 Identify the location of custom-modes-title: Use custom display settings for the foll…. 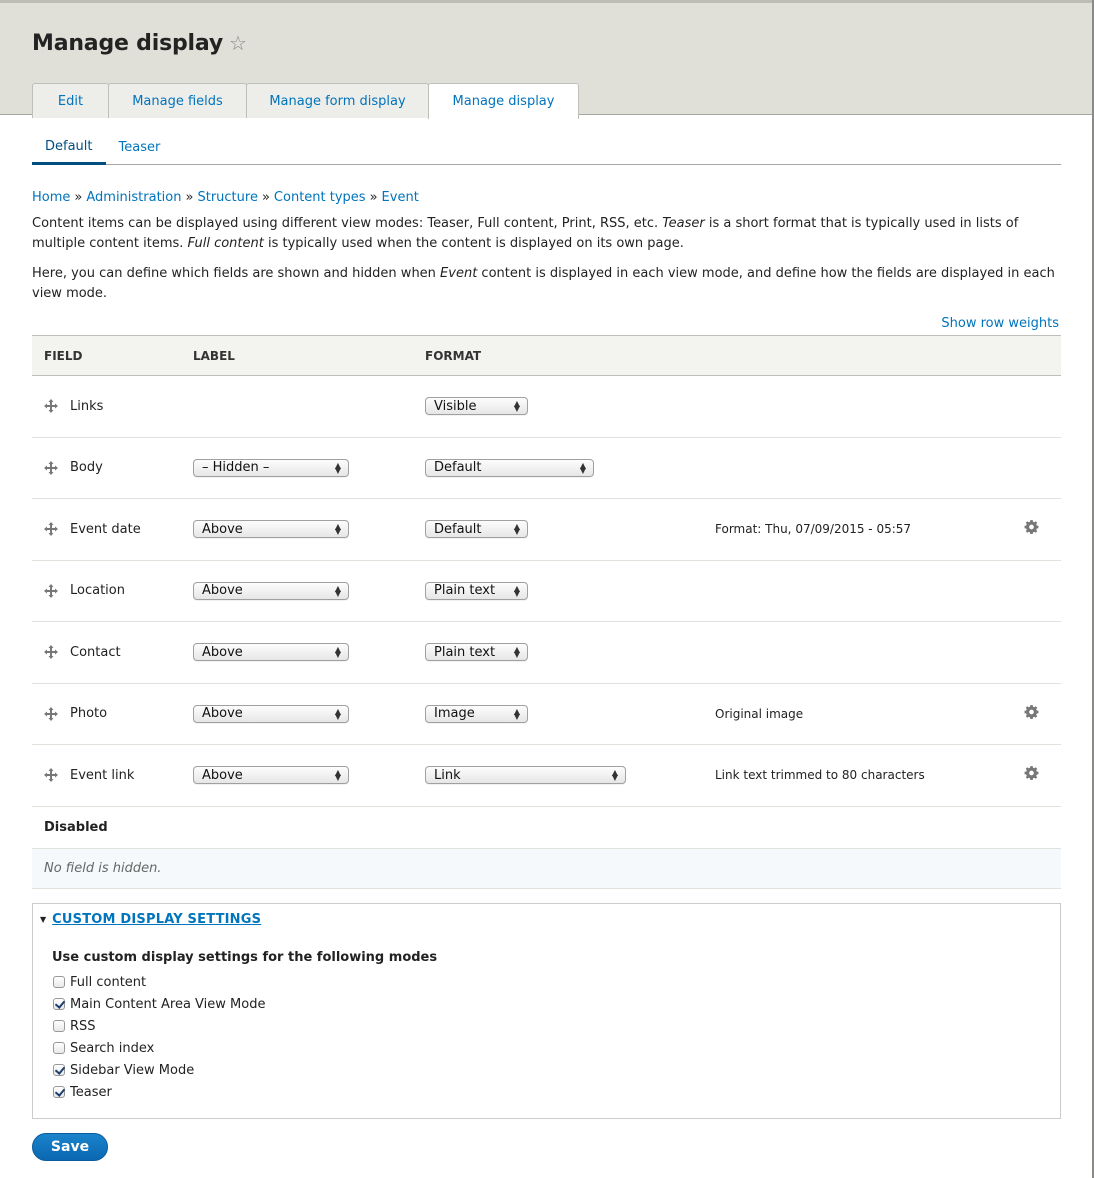
(245, 957).